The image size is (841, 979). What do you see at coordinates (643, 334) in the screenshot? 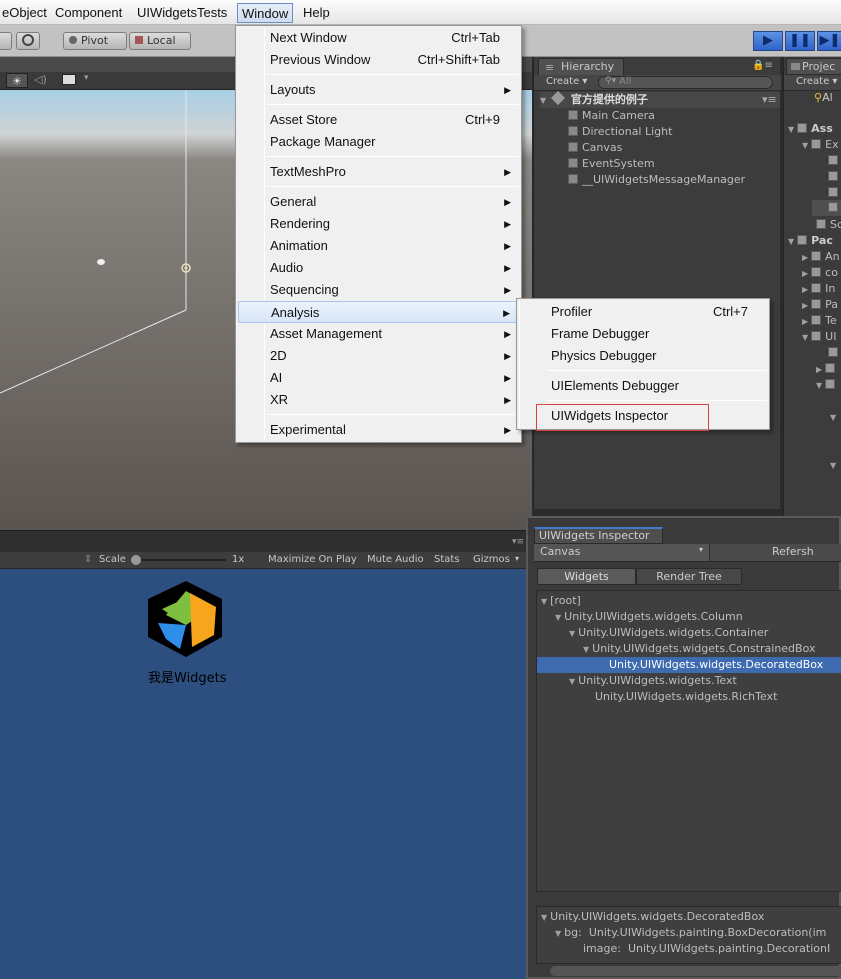
I see `menu-item-frame-debugger: Frame Debugger` at bounding box center [643, 334].